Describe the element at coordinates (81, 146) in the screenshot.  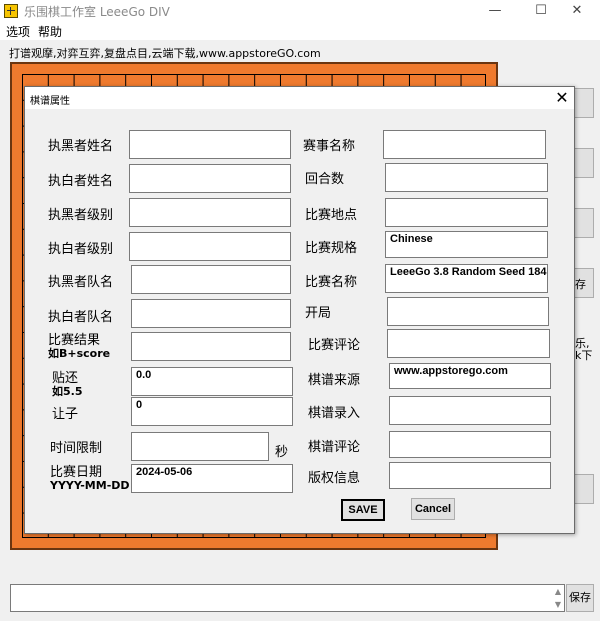
I see `black-player-name-label: 执黑者姓名` at that location.